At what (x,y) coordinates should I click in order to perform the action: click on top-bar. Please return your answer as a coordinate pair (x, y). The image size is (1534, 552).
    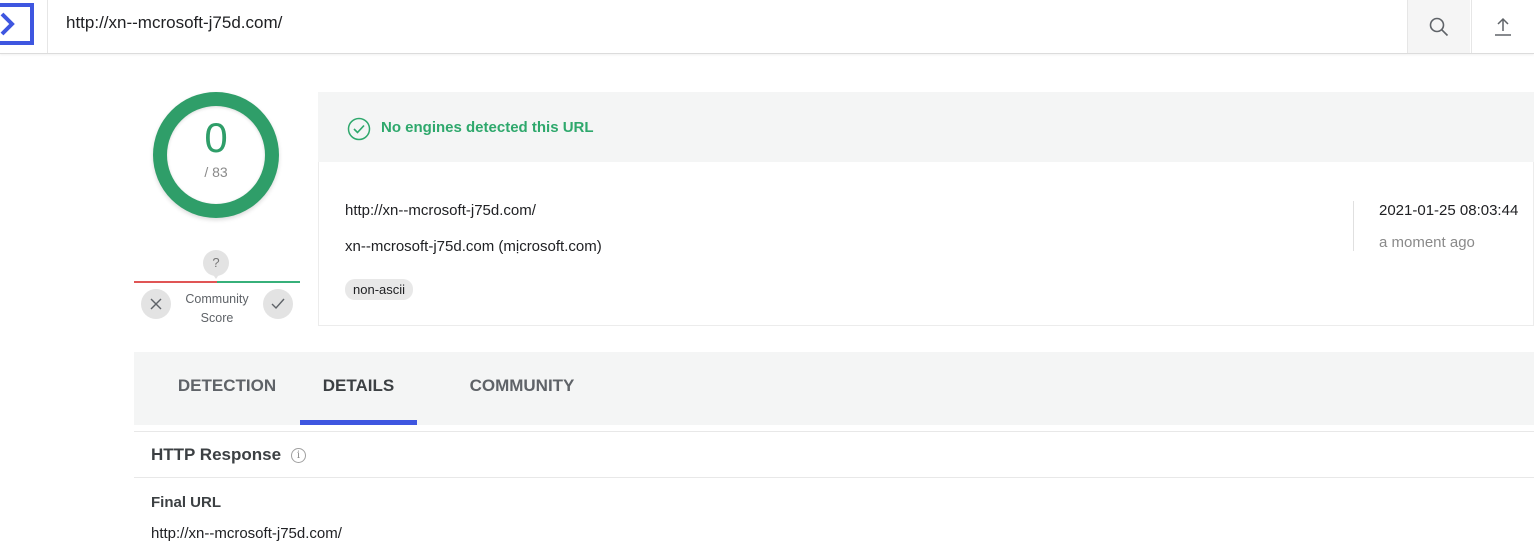
    Looking at the image, I should click on (767, 27).